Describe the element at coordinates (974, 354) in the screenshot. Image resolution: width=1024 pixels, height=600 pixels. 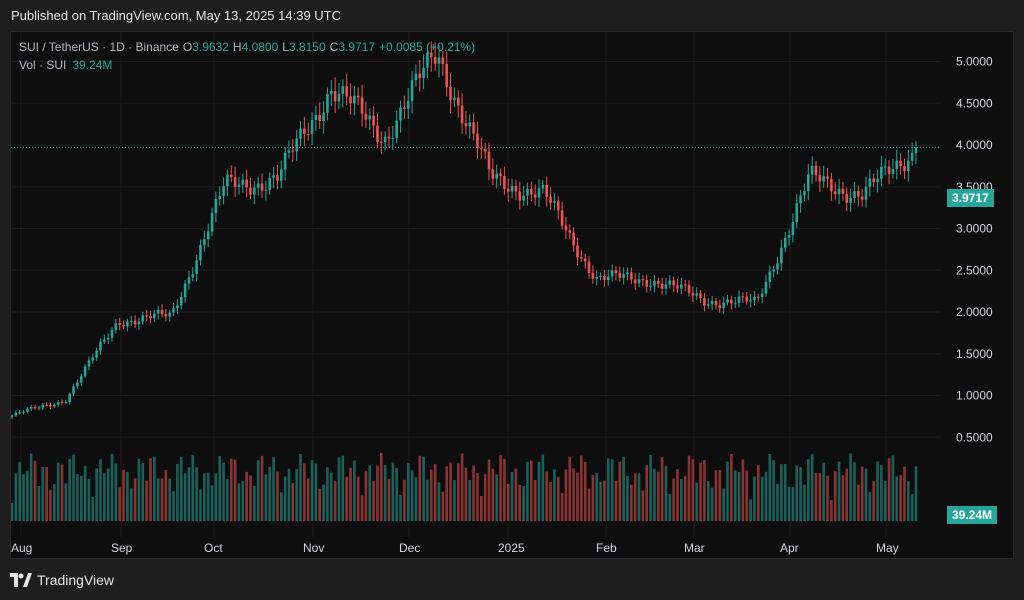
I see `y-tick-label: 1.5000` at that location.